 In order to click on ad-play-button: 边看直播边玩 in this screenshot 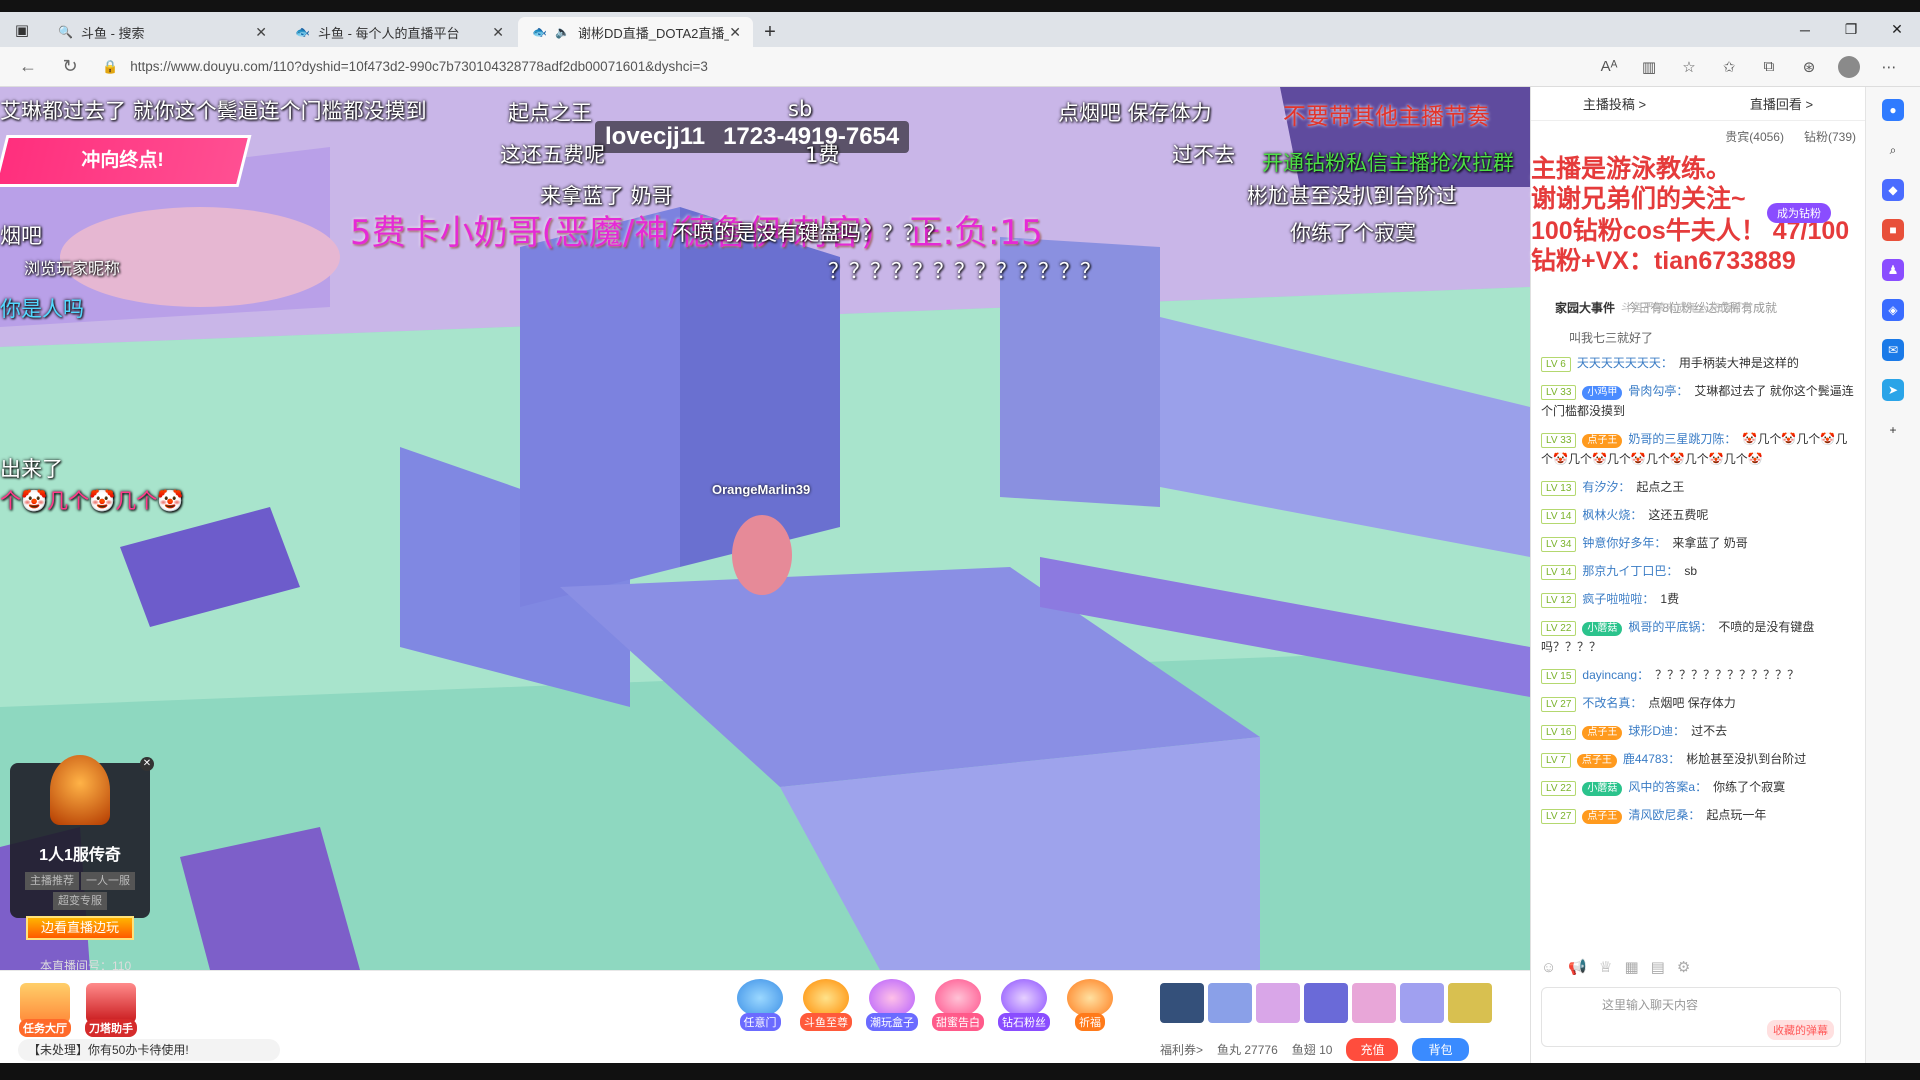, I will do `click(80, 928)`.